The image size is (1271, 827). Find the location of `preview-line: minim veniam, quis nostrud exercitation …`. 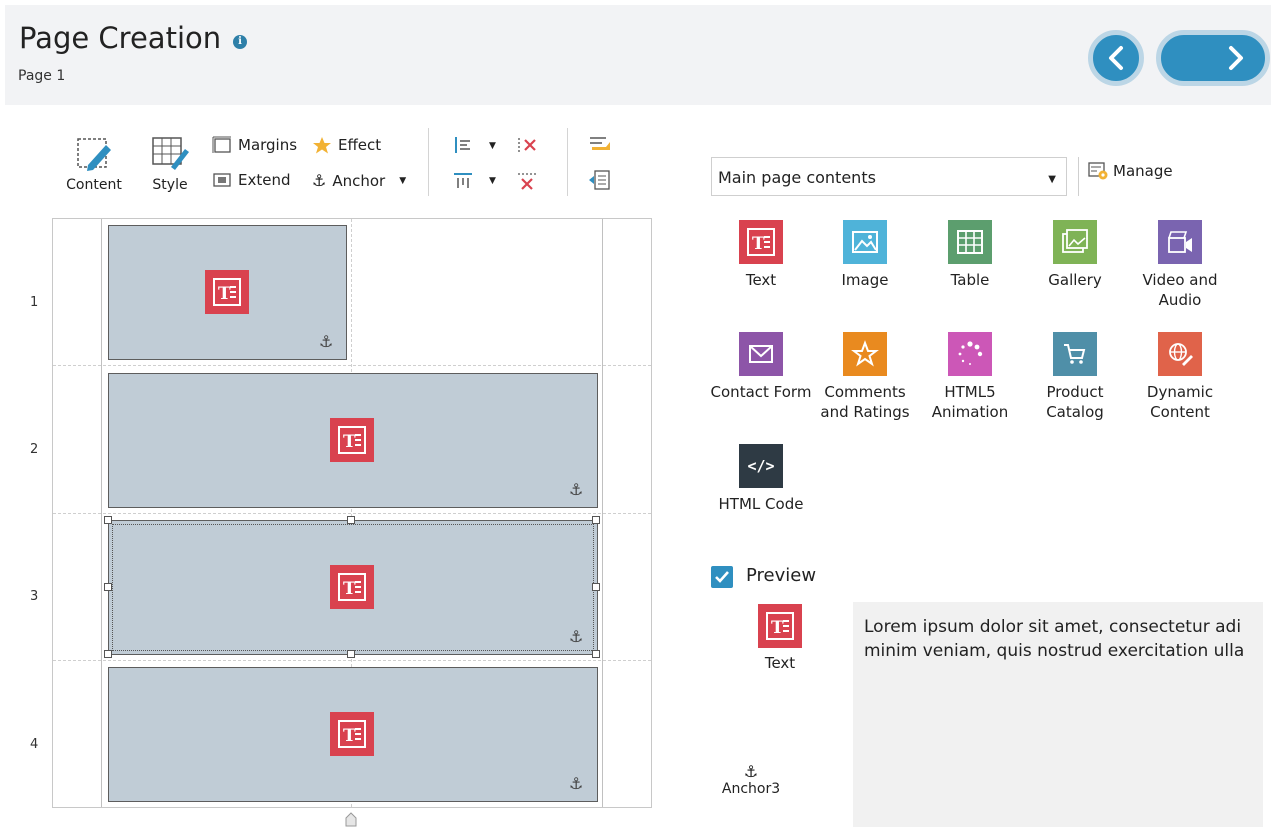

preview-line: minim veniam, quis nostrud exercitation … is located at coordinates (1054, 651).